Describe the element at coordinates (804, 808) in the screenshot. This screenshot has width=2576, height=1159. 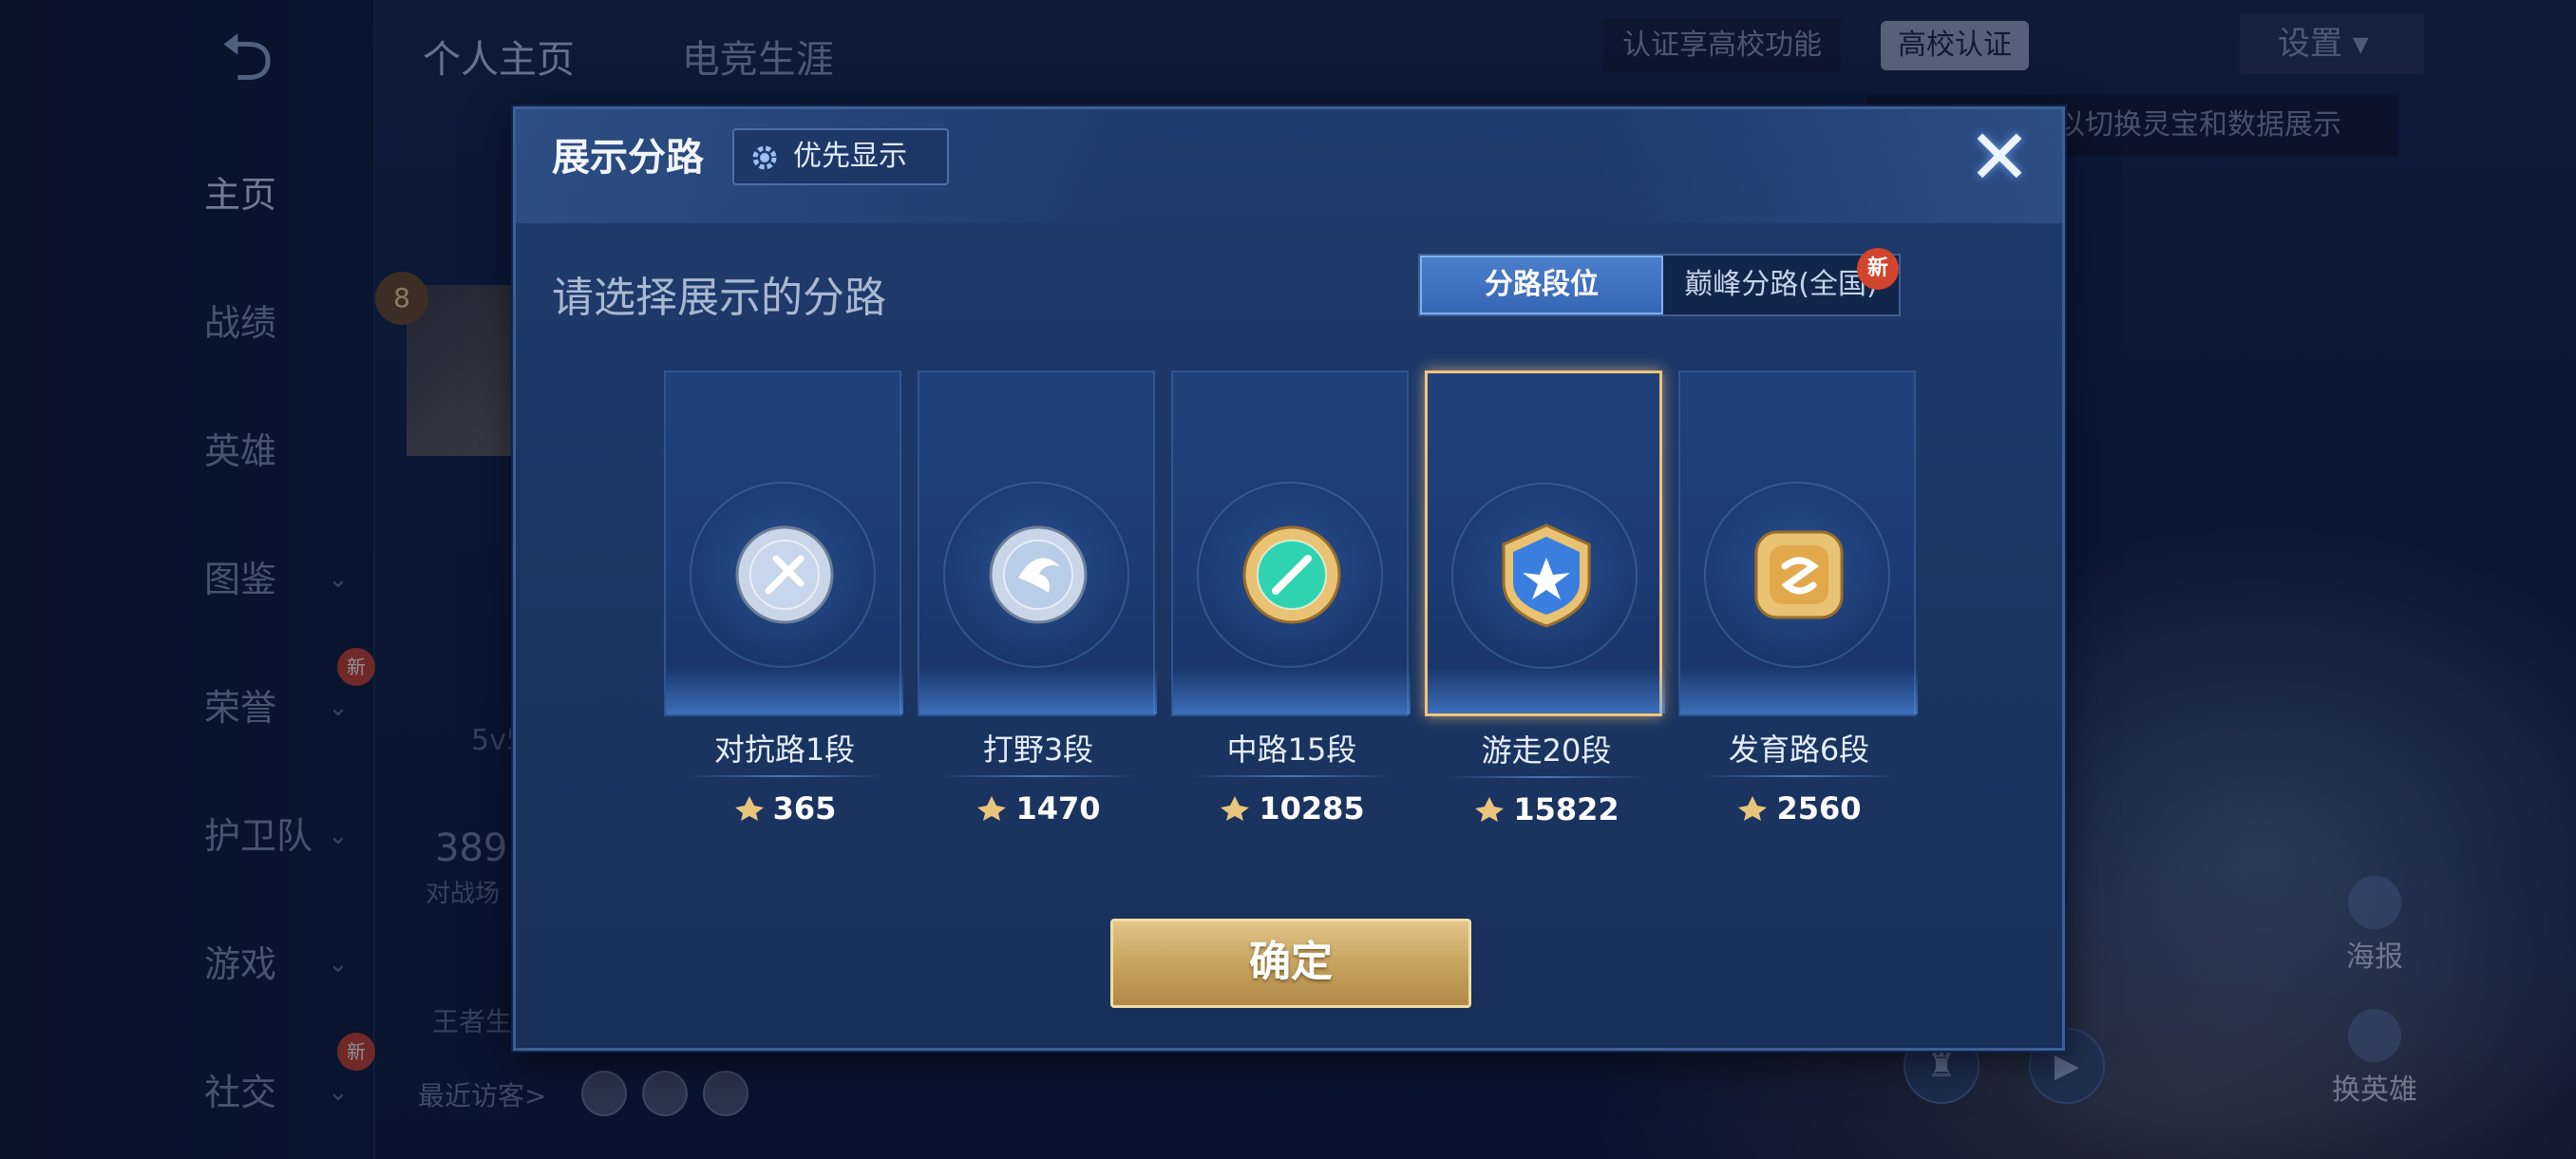
I see `lane-score-value: 365` at that location.